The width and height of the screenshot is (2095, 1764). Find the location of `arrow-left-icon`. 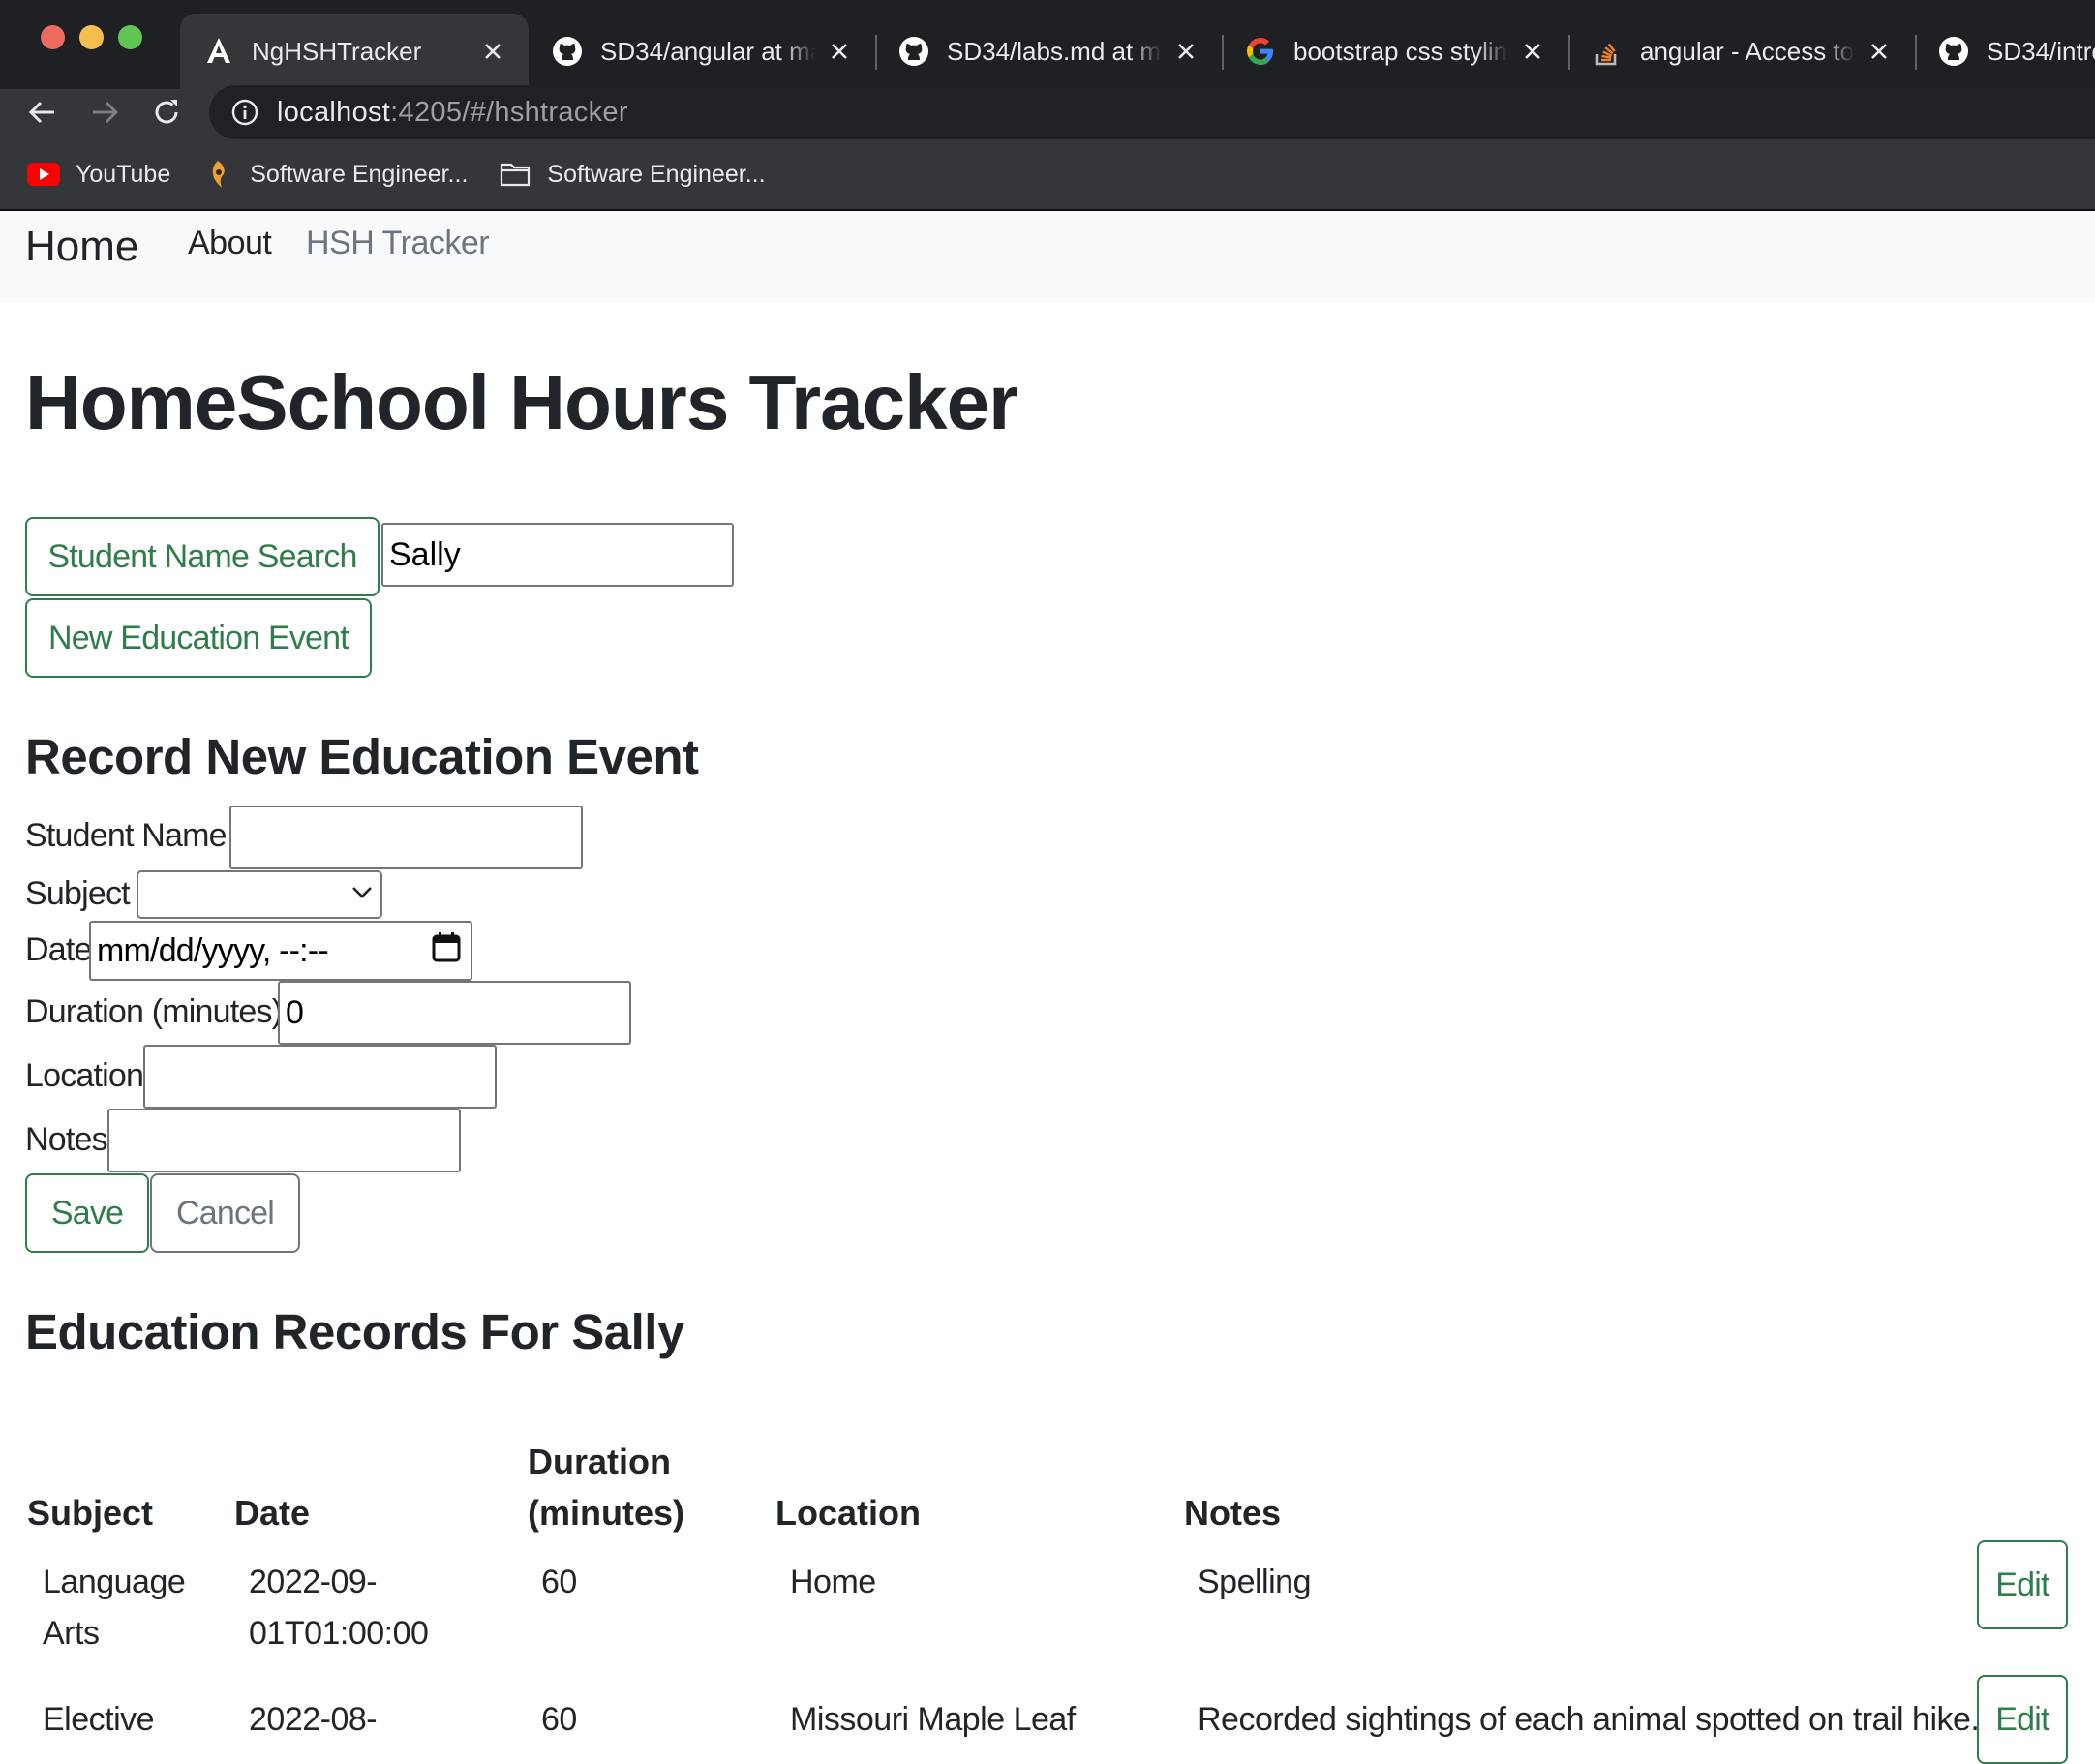

arrow-left-icon is located at coordinates (43, 115).